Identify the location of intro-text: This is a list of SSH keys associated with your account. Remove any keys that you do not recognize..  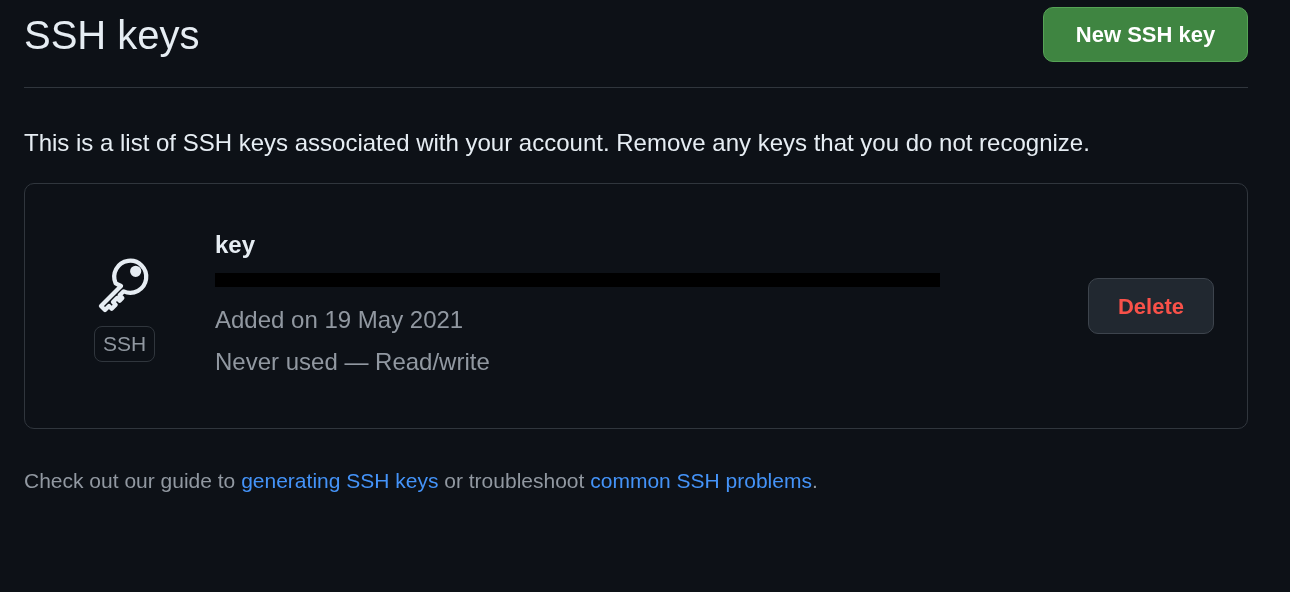
(557, 143).